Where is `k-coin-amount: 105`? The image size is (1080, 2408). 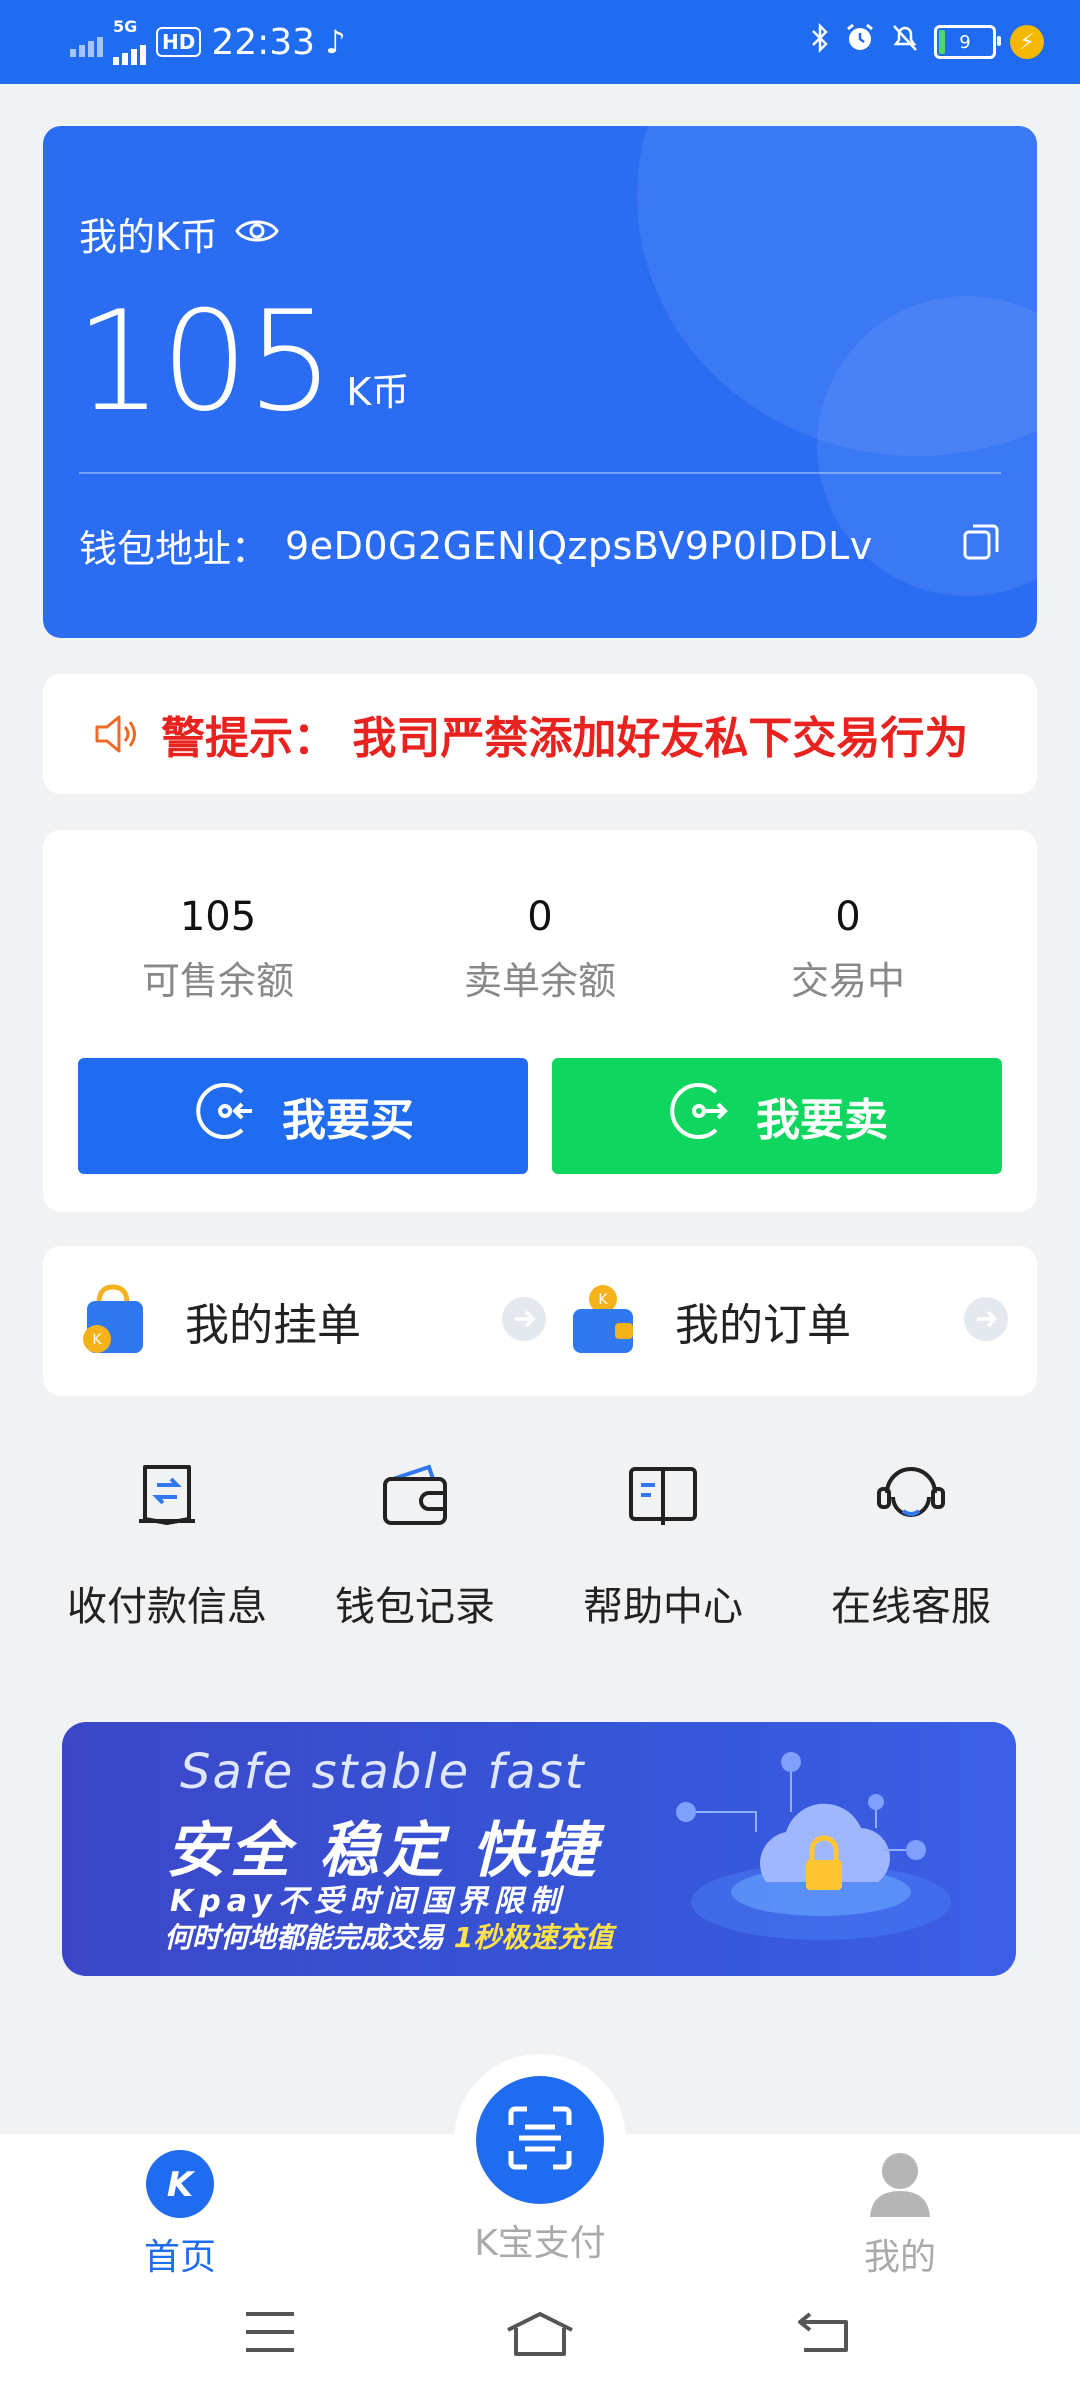 k-coin-amount: 105 is located at coordinates (204, 361).